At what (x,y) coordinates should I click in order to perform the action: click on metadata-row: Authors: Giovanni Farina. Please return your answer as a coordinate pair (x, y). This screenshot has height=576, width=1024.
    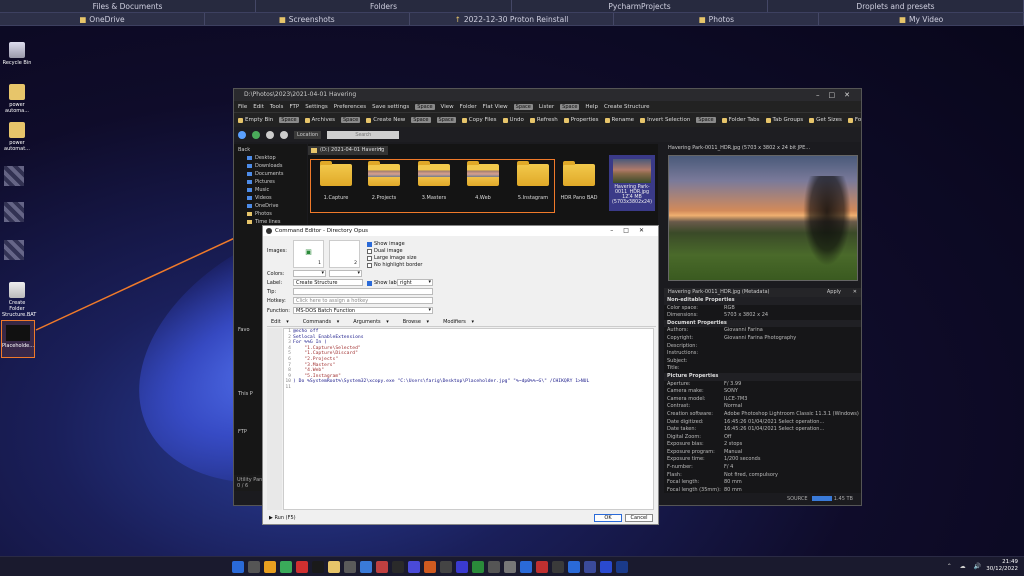
    Looking at the image, I should click on (762, 331).